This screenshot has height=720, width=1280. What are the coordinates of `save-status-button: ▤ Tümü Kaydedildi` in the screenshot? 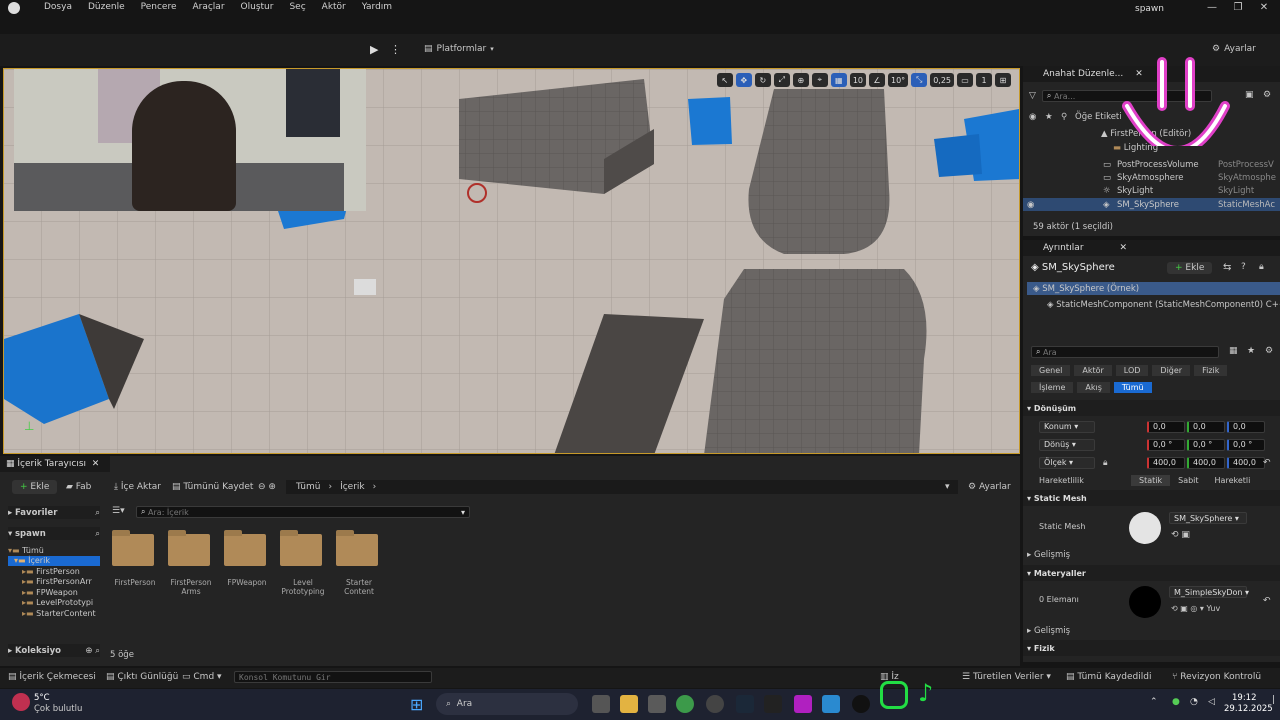 It's located at (1108, 677).